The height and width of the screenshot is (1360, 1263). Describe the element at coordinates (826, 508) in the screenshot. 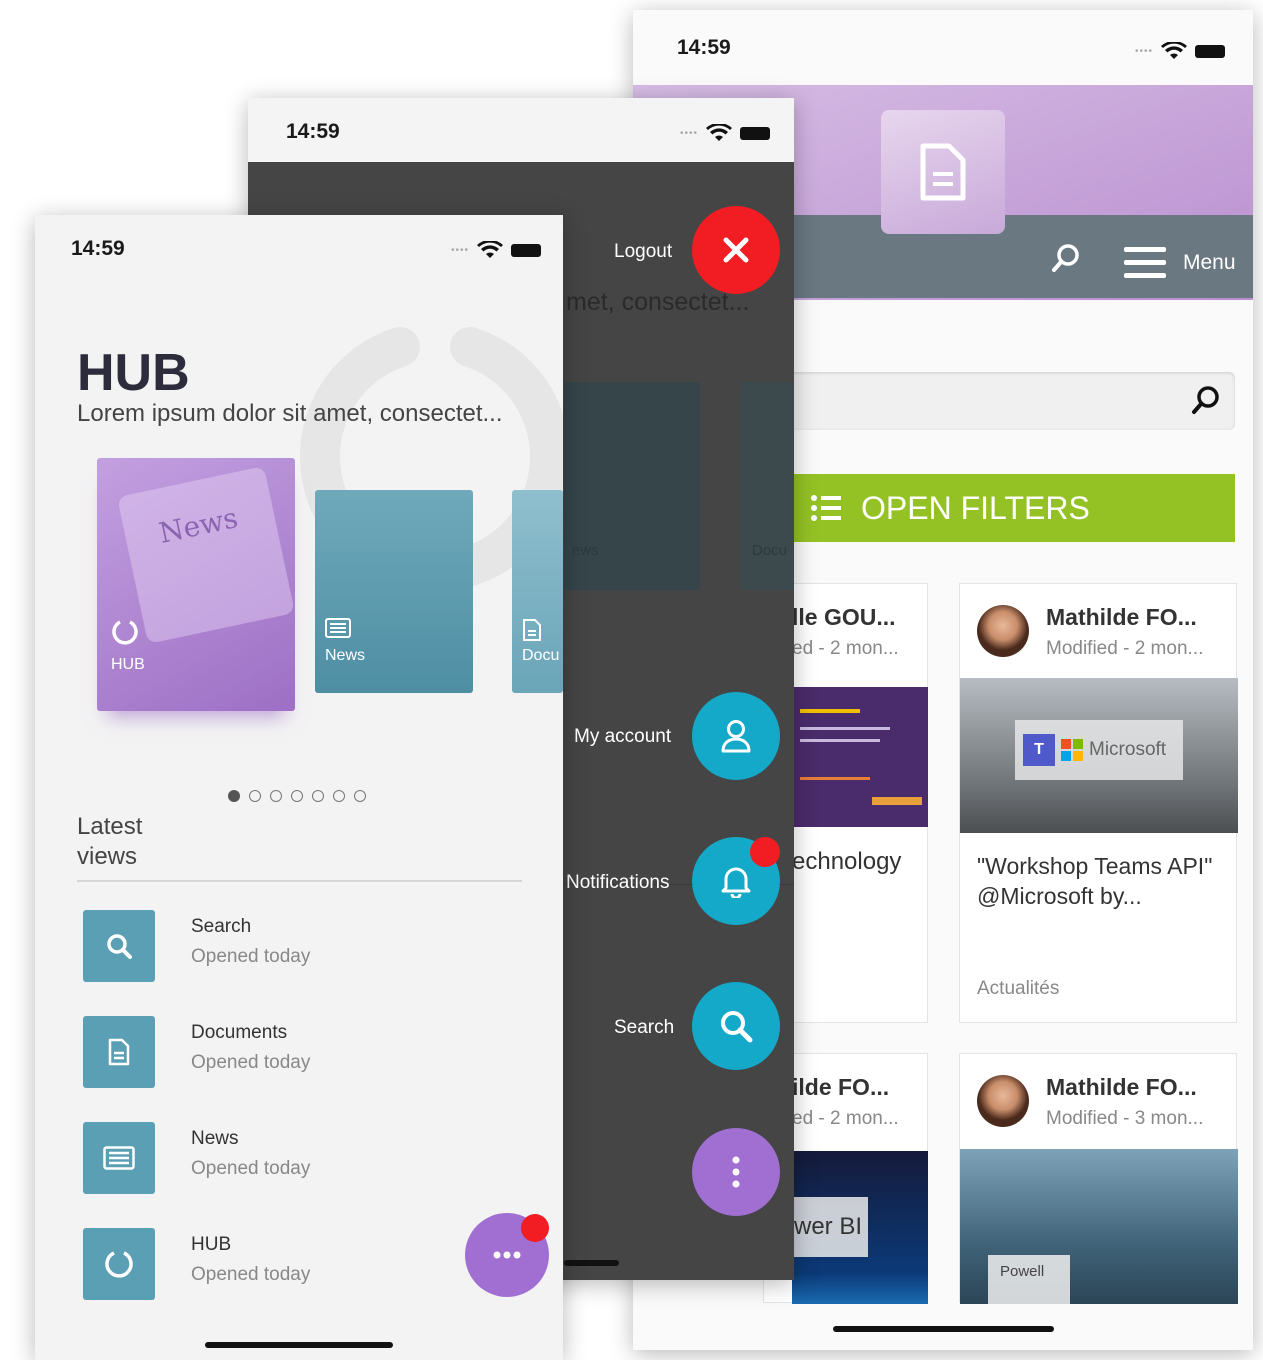

I see `list-icon` at that location.